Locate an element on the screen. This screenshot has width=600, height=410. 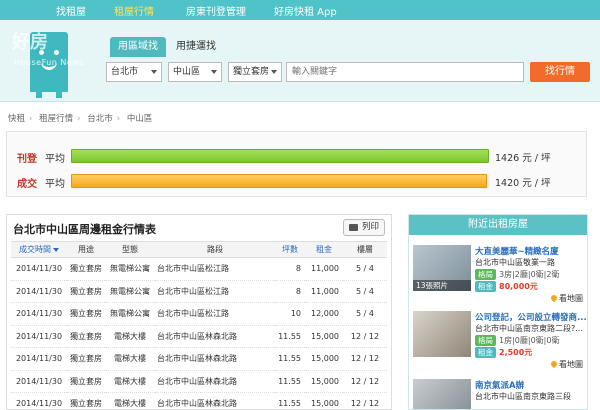
breadcrumb: 快租 › 租屋行情 › 台北市 › 中山區 is located at coordinates (80, 119).